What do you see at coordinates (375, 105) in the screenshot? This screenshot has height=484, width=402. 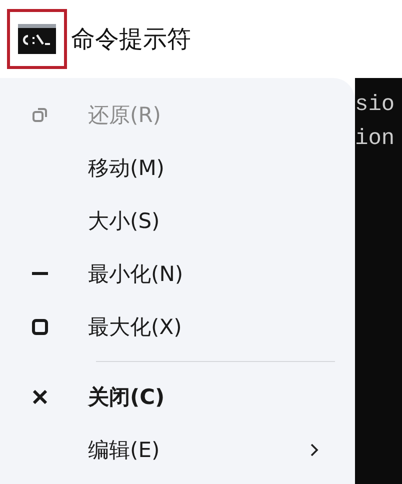 I see `console-text: sio` at bounding box center [375, 105].